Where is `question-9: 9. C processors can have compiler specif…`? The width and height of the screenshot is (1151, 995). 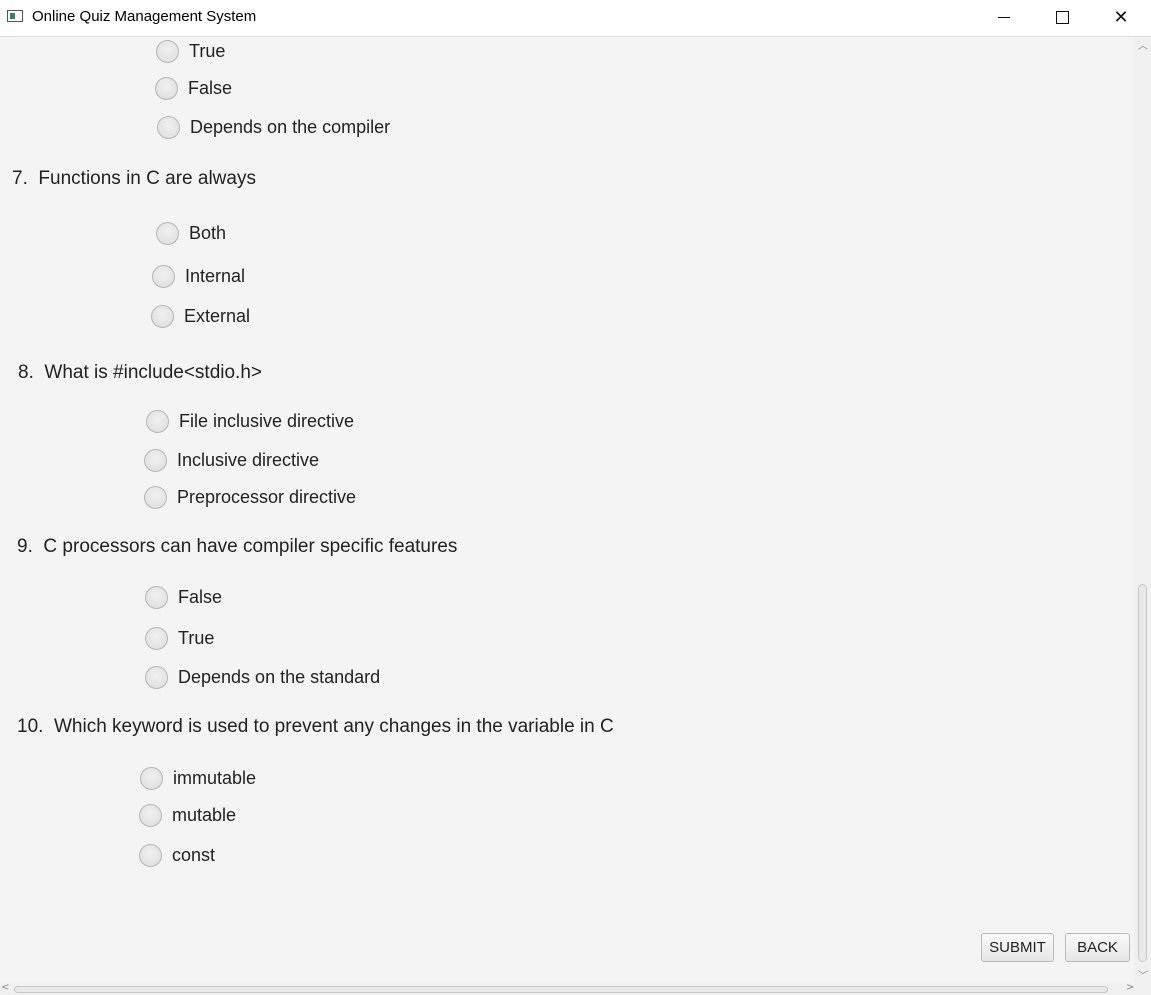
question-9: 9. C processors can have compiler specif… is located at coordinates (237, 546).